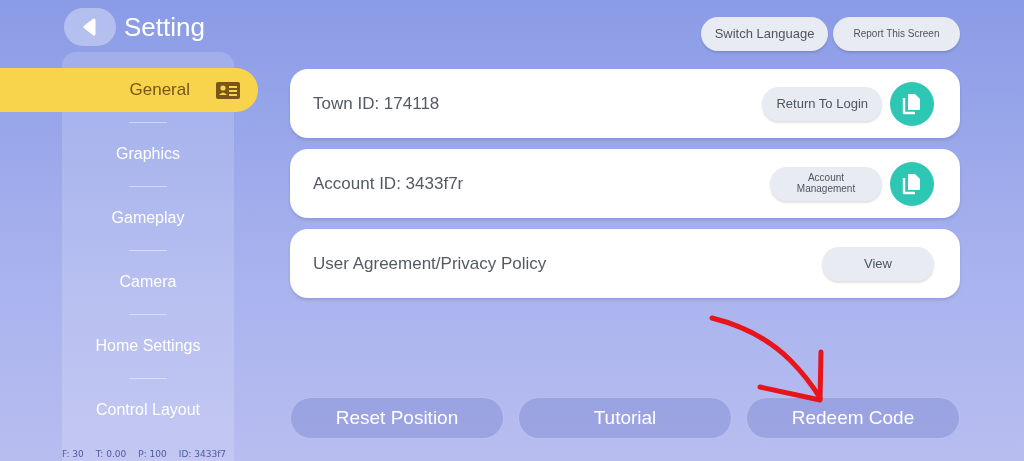  Describe the element at coordinates (896, 34) in the screenshot. I see `top-button: Report This Screen` at that location.